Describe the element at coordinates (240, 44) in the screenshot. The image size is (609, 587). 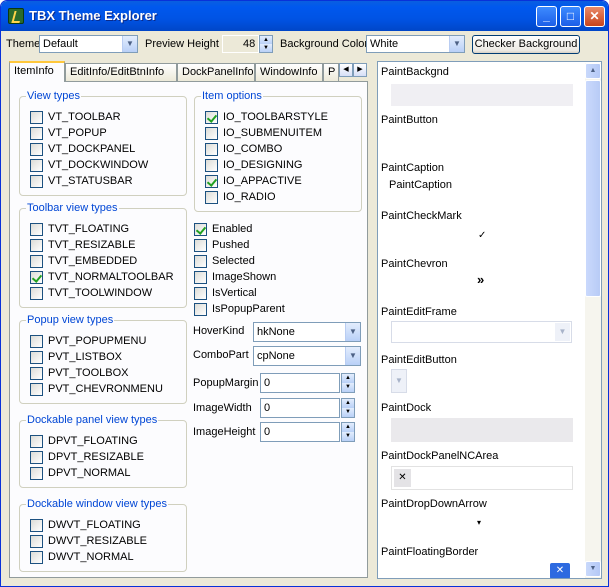
I see `preview-height-input: 48` at that location.